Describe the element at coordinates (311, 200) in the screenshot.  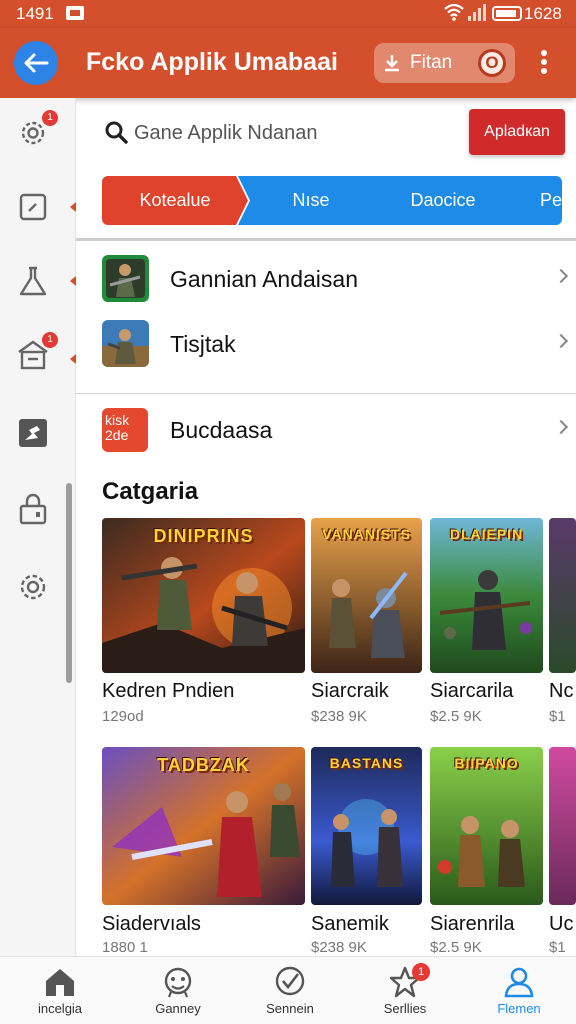
I see `tab-nise: Nıse` at that location.